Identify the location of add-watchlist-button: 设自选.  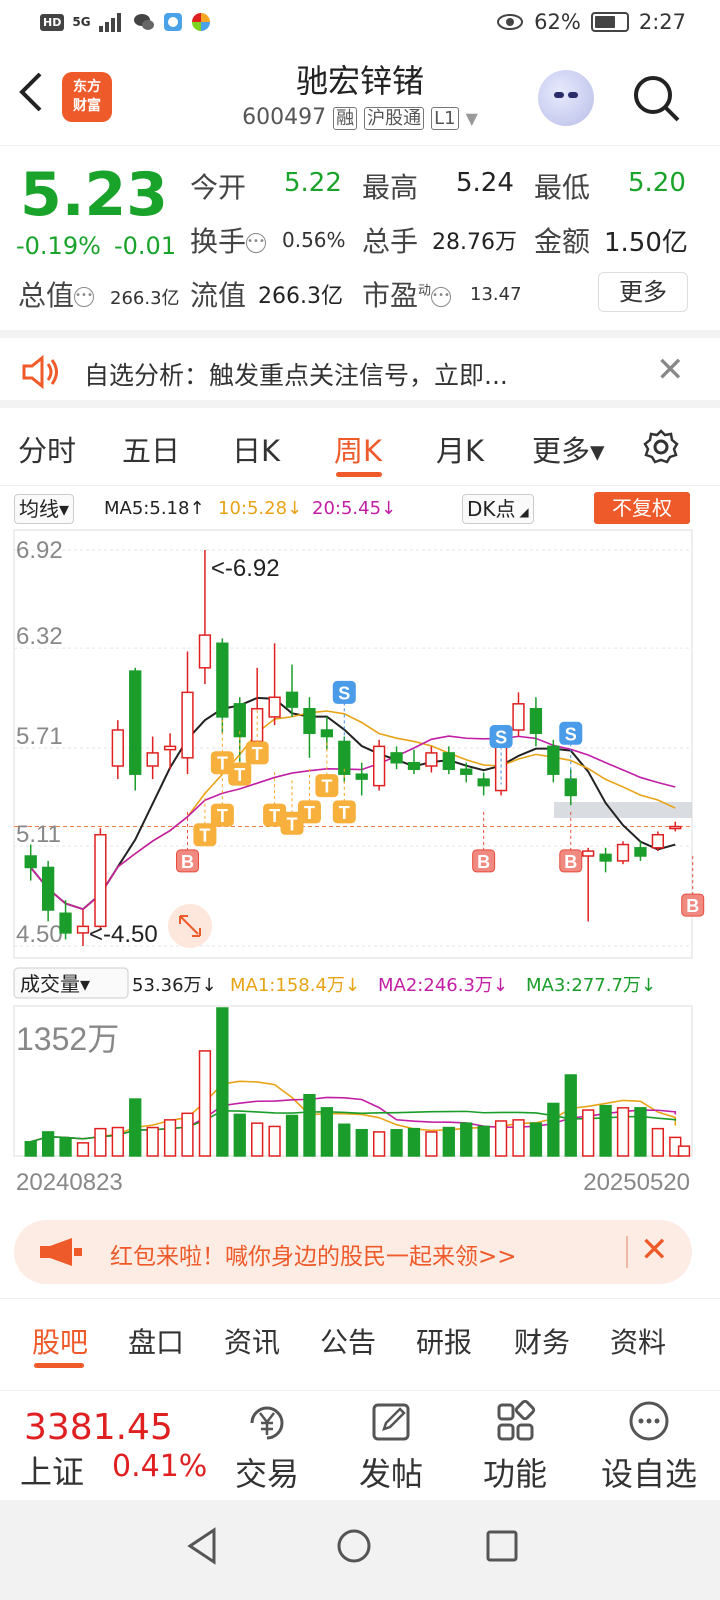
(649, 1447).